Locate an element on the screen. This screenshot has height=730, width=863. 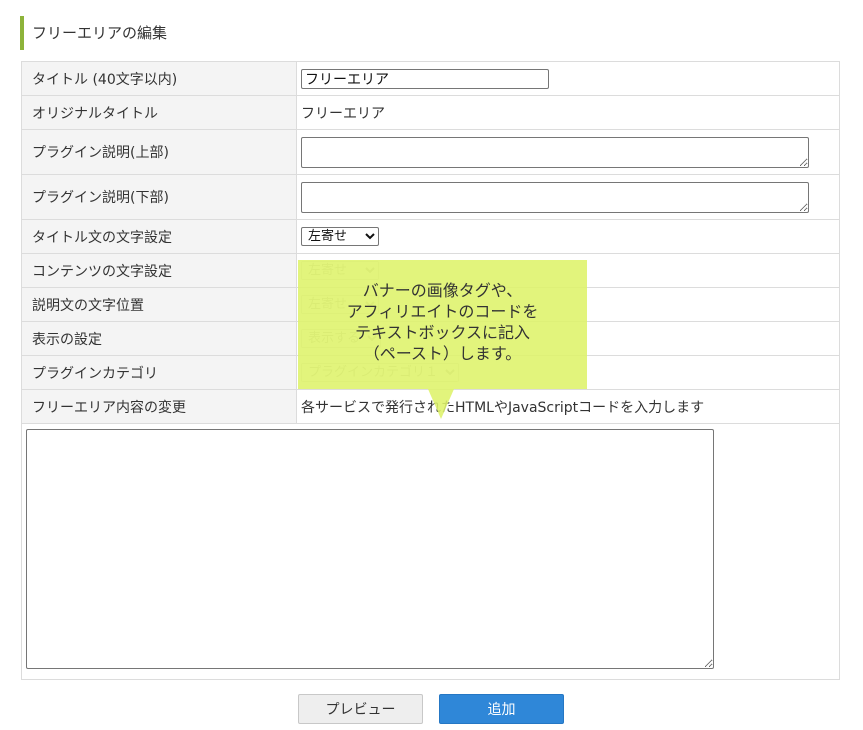
plugin-description-top-textarea is located at coordinates (555, 152).